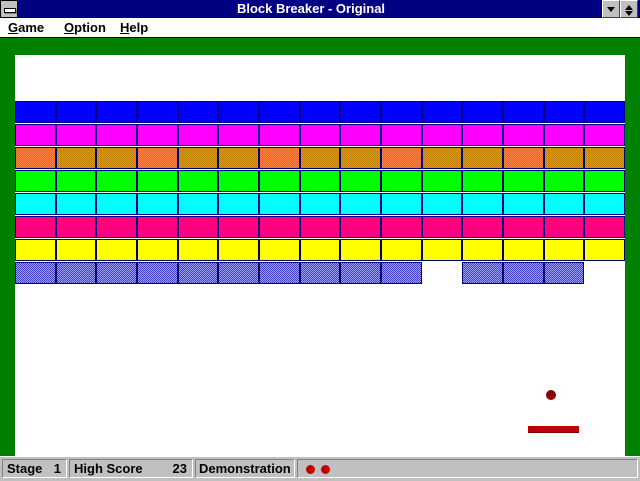 The width and height of the screenshot is (640, 481). What do you see at coordinates (9, 9) in the screenshot?
I see `system-menu-button` at bounding box center [9, 9].